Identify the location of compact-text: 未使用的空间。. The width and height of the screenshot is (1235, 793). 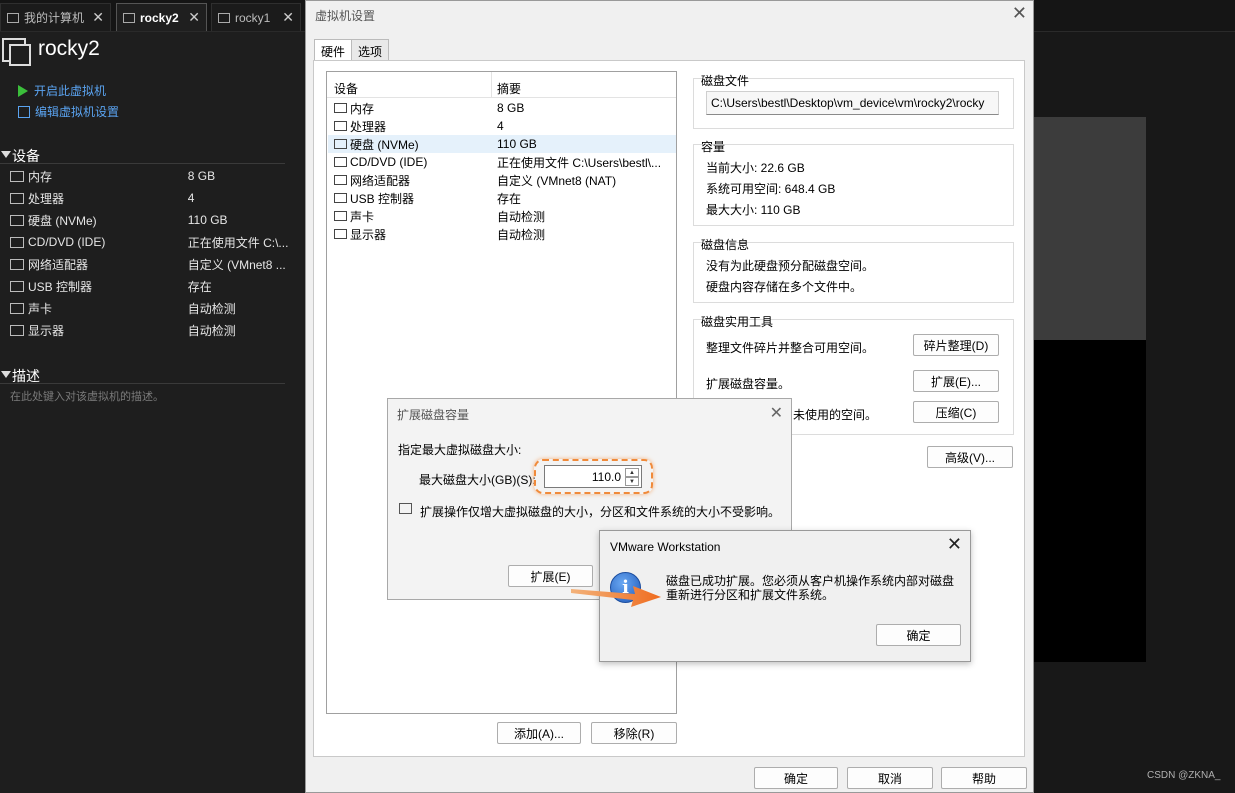
(835, 415).